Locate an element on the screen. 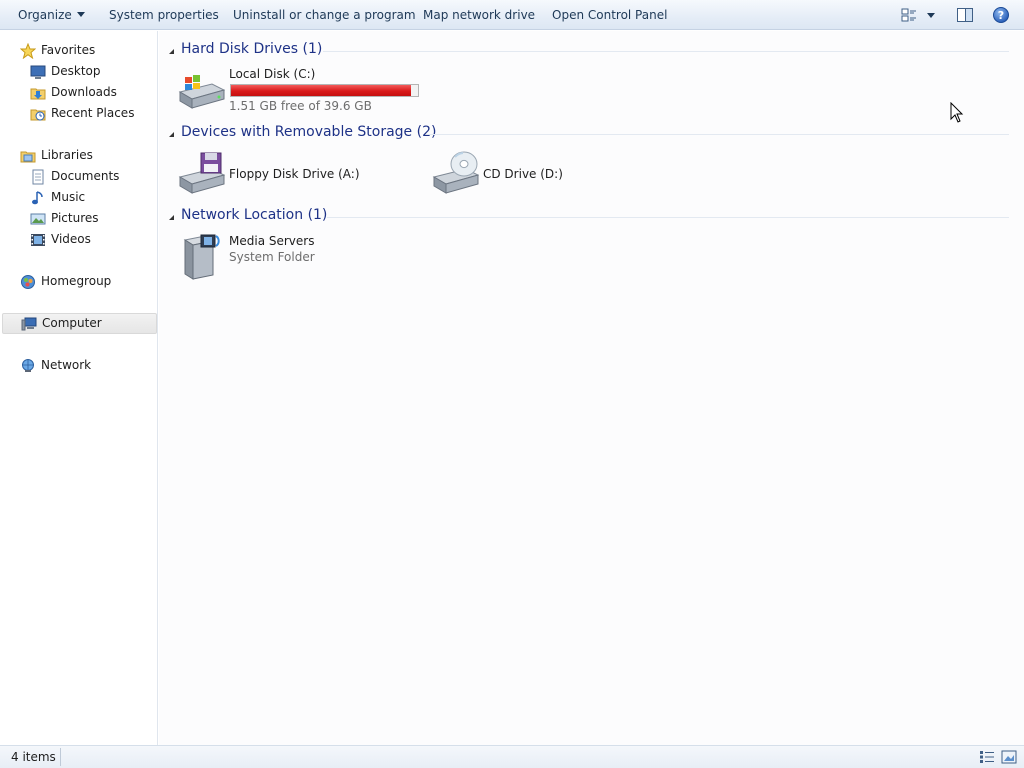 The height and width of the screenshot is (768, 1024). change-view-button is located at coordinates (919, 15).